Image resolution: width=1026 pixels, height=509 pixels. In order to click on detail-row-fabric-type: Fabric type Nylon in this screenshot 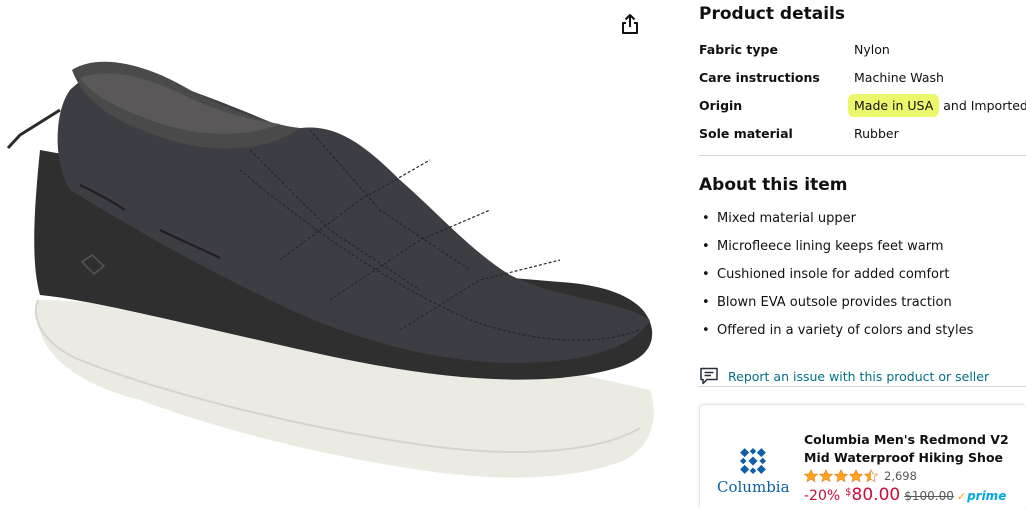, I will do `click(862, 52)`.